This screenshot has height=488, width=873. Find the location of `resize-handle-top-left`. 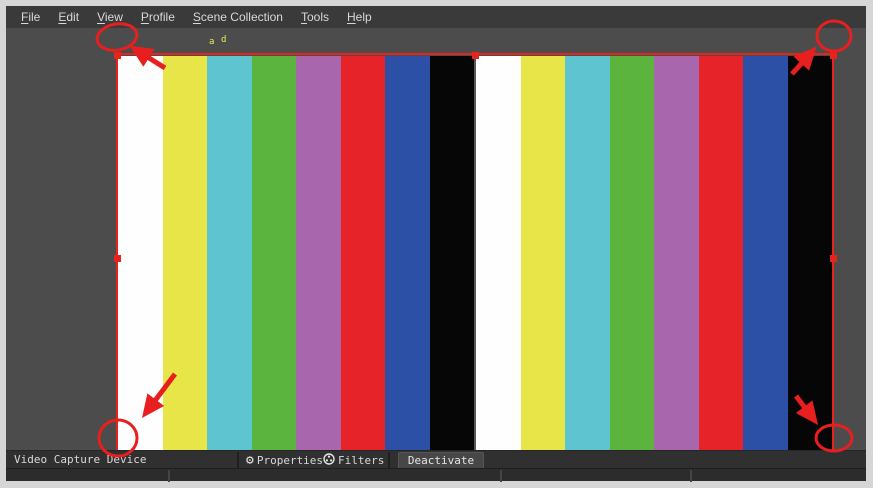

resize-handle-top-left is located at coordinates (117, 55).